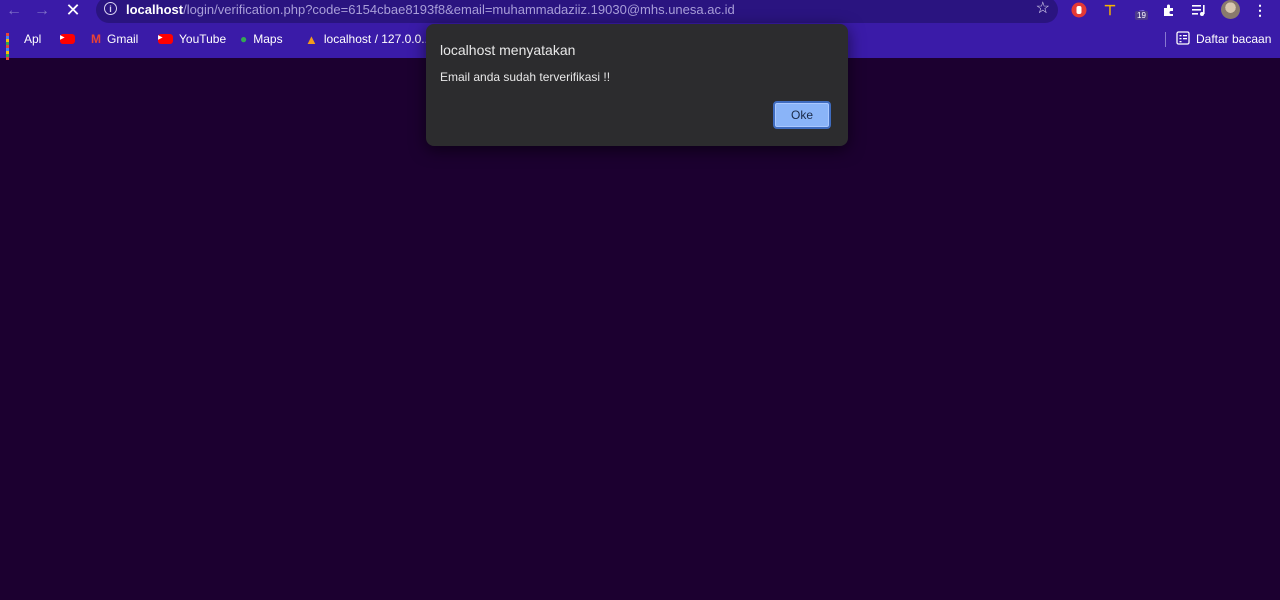 This screenshot has width=1280, height=600. What do you see at coordinates (1260, 10) in the screenshot?
I see `more-vert-icon: ⋮` at bounding box center [1260, 10].